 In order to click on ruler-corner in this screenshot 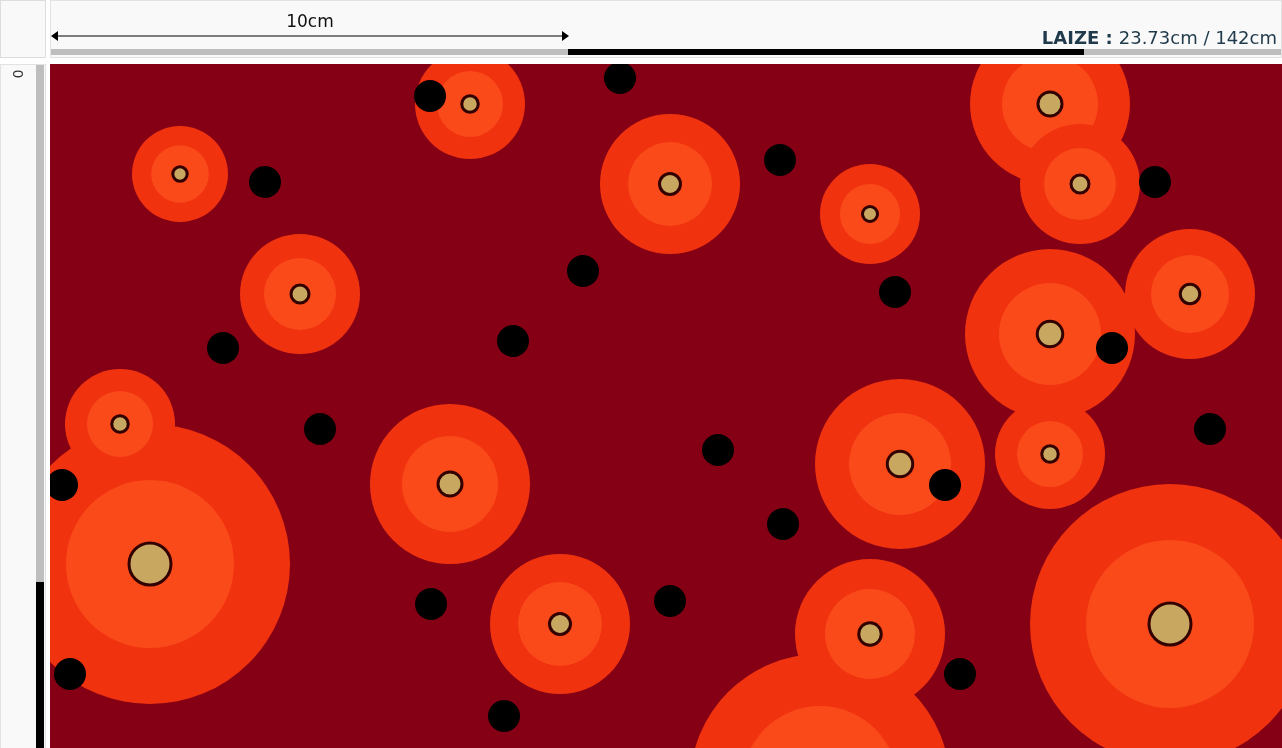, I will do `click(23, 29)`.